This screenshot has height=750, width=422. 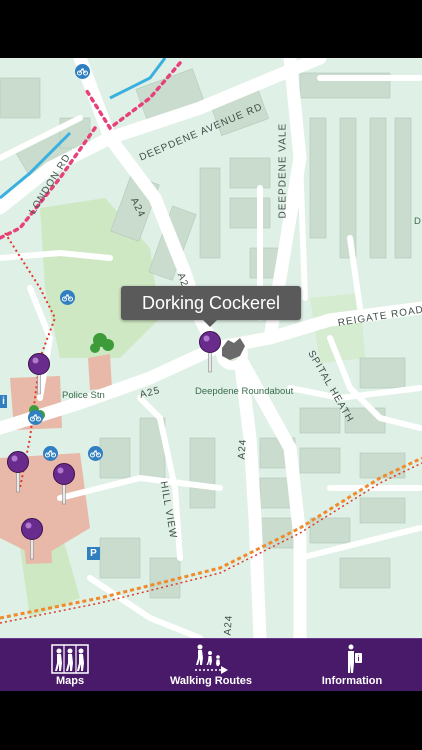 I want to click on tab-walking-routes-label: Walking Routes, so click(x=211, y=681).